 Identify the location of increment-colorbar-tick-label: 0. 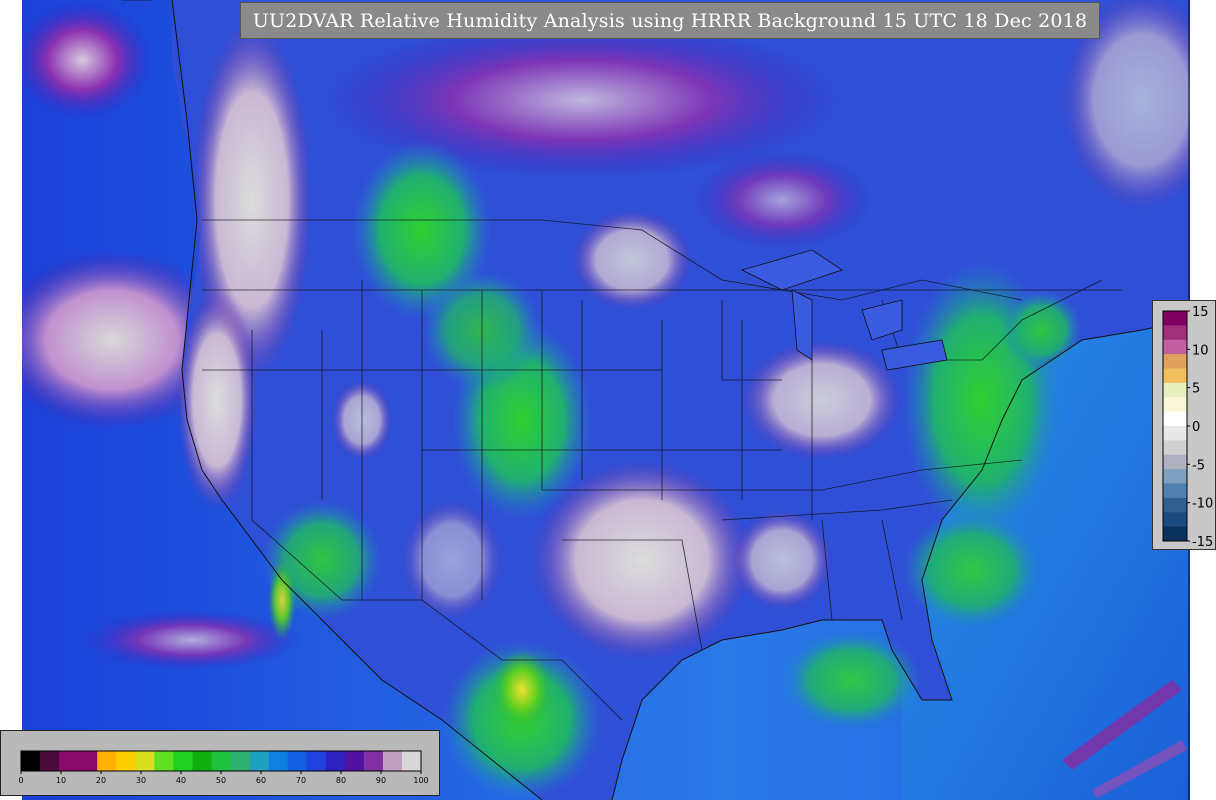
(1196, 427).